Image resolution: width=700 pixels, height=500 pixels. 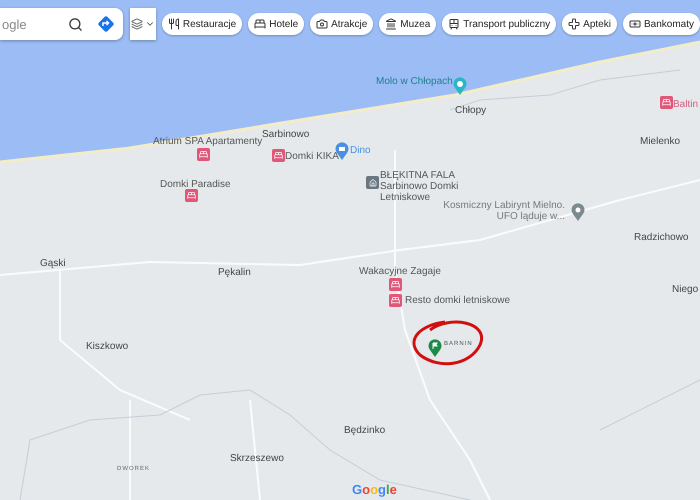 I want to click on place-label: Niego, so click(x=685, y=289).